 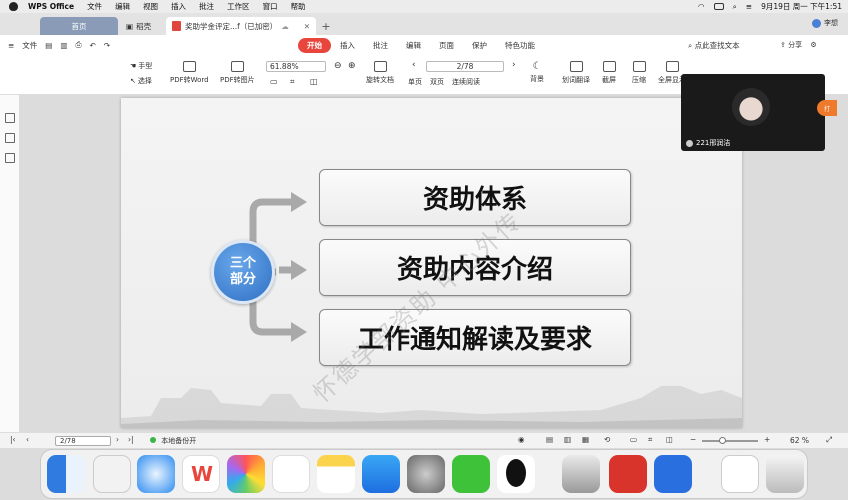 I want to click on single-view-icon: ▤, so click(x=549, y=439).